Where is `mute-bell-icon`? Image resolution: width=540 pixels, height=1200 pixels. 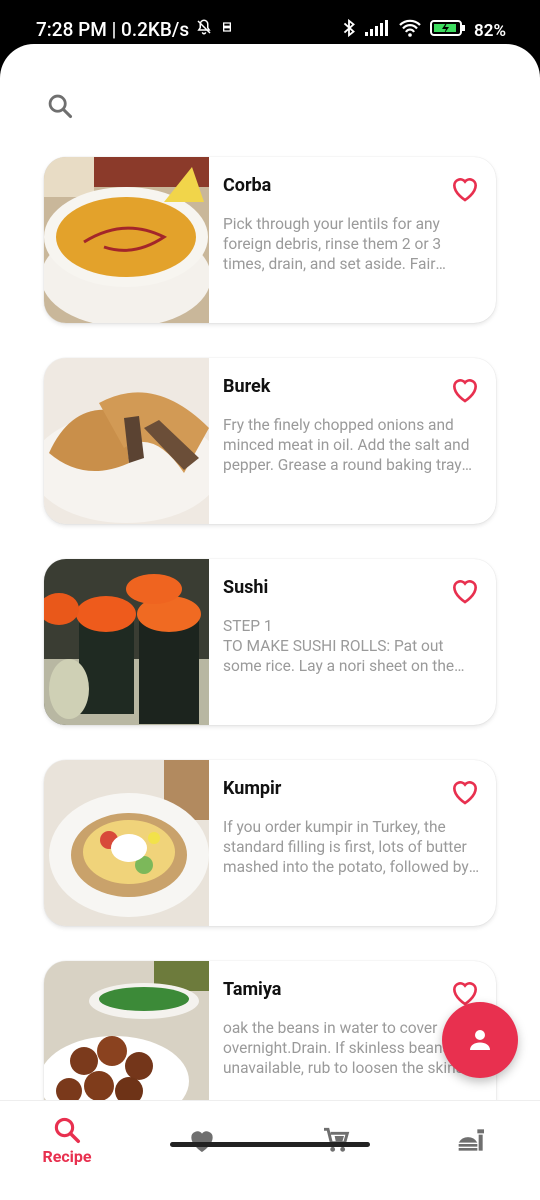 mute-bell-icon is located at coordinates (204, 29).